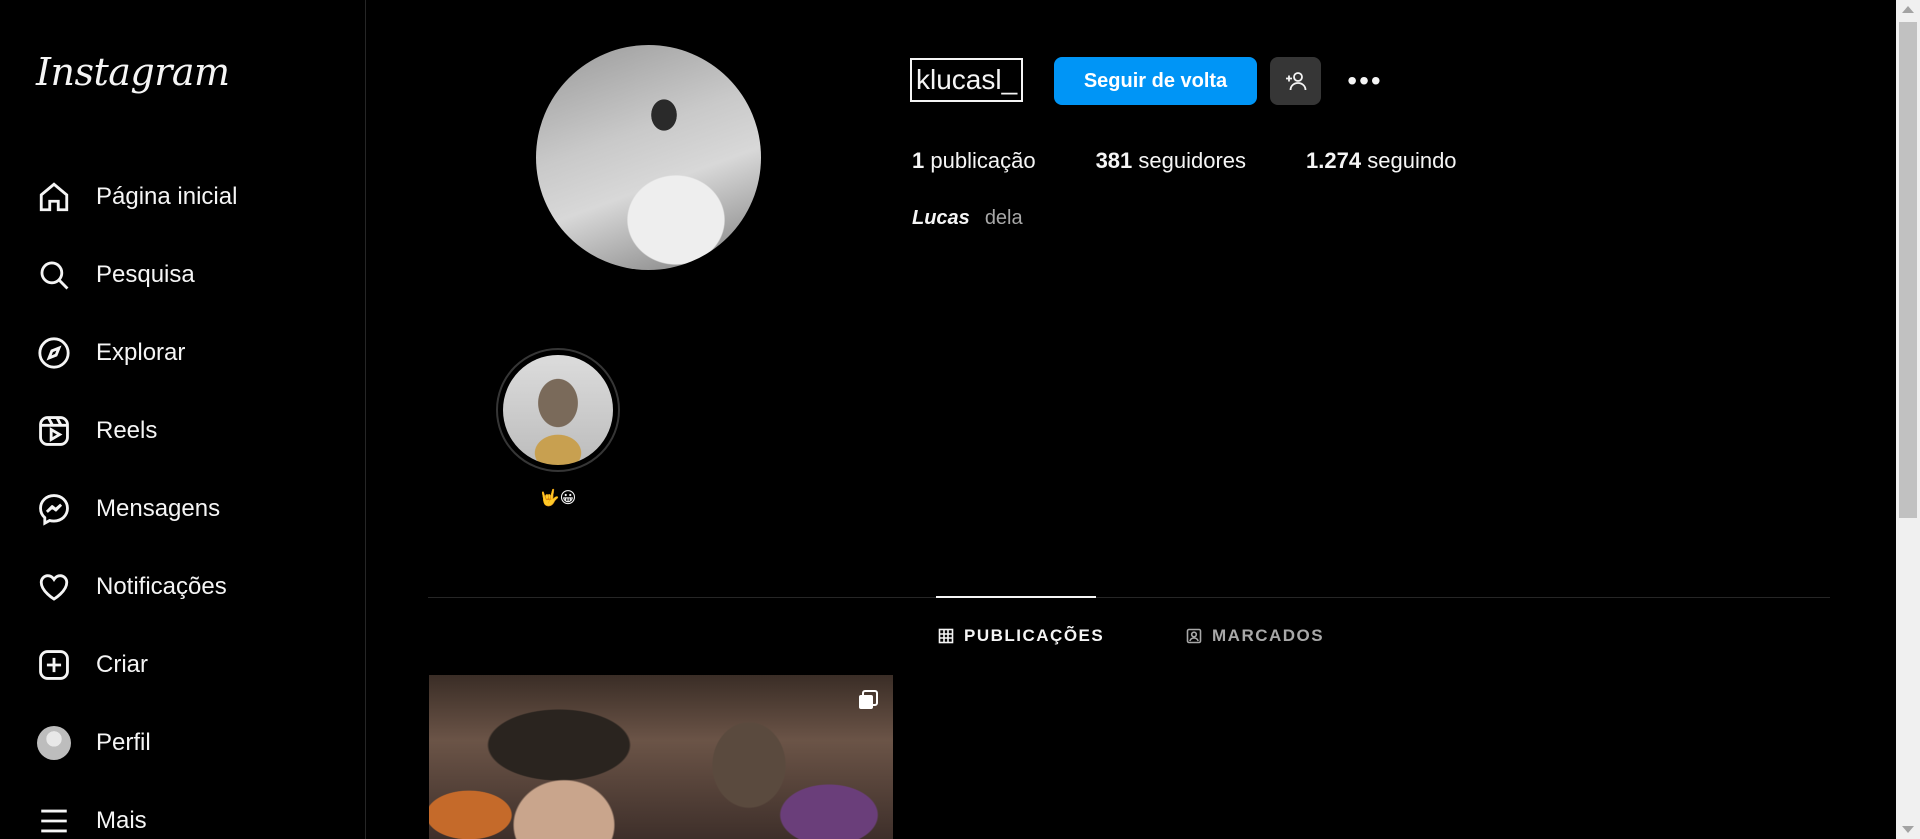  What do you see at coordinates (161, 586) in the screenshot?
I see `sidebar-item-label: Notificações` at bounding box center [161, 586].